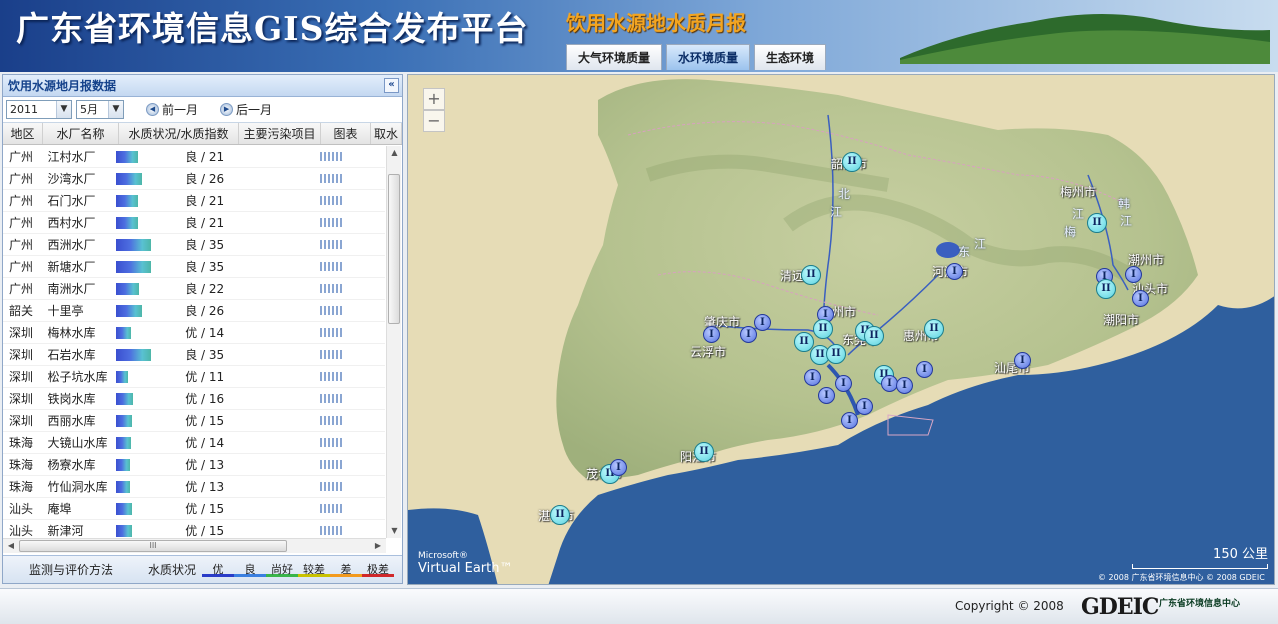 The height and width of the screenshot is (624, 1278). I want to click on table-row: 珠海 杨寮水库 优 / 13, so click(194, 465).